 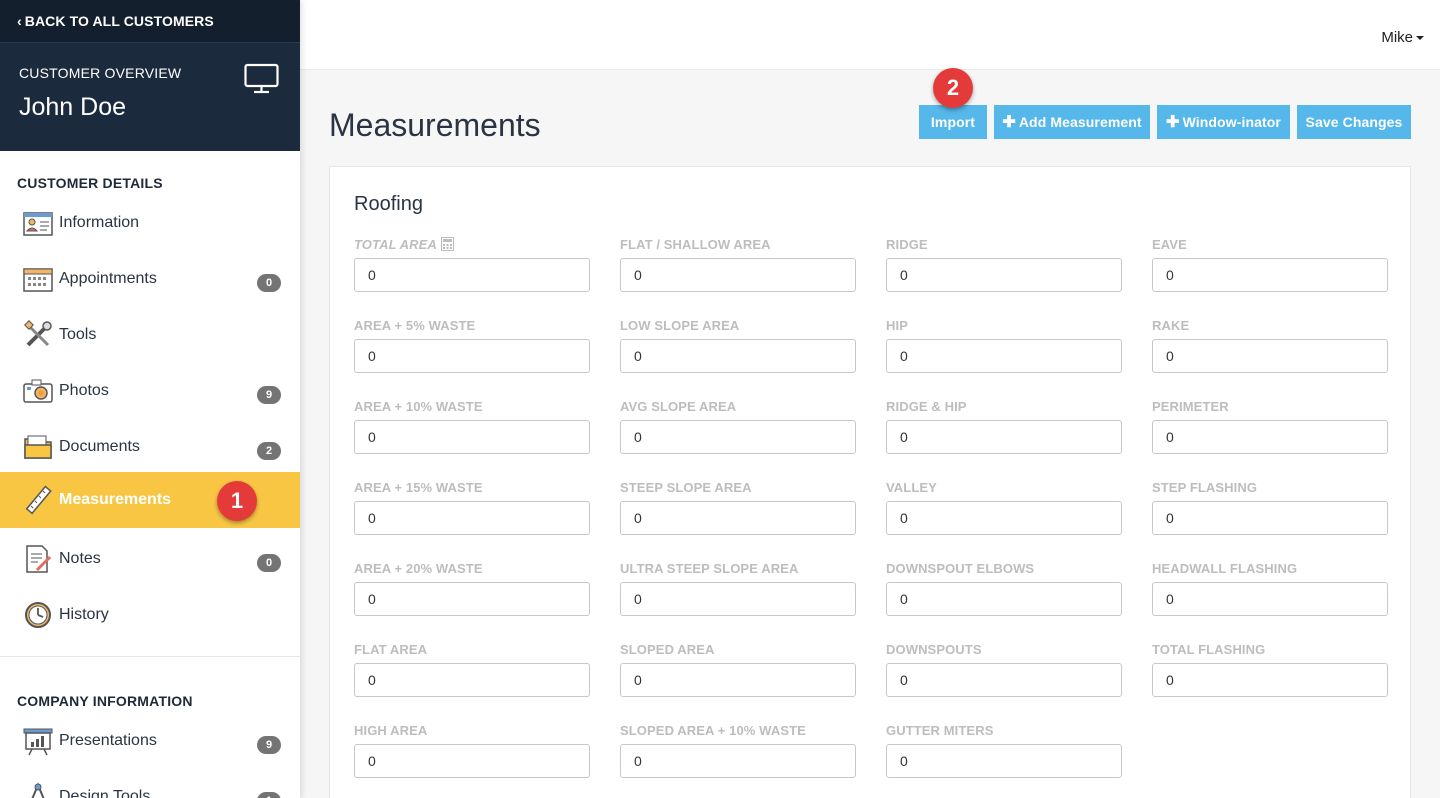 What do you see at coordinates (391, 730) in the screenshot?
I see `field-label-text: HIGH AREA` at bounding box center [391, 730].